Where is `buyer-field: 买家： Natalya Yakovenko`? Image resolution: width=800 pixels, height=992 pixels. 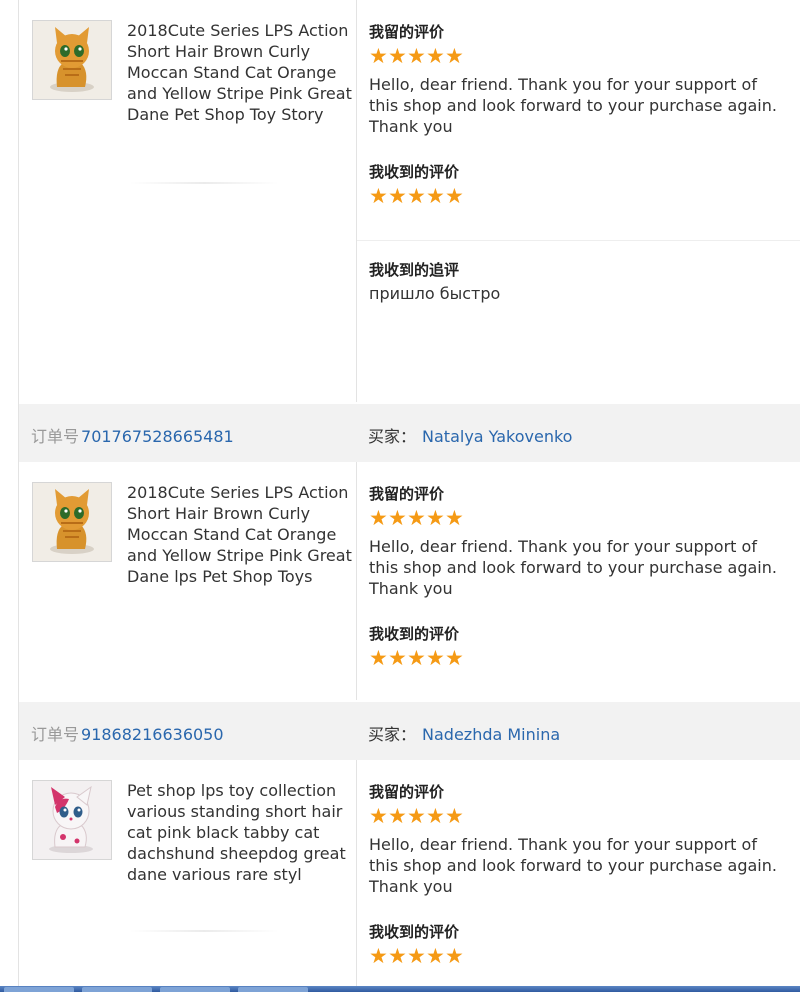
buyer-field: 买家： Natalya Yakovenko is located at coordinates (470, 435).